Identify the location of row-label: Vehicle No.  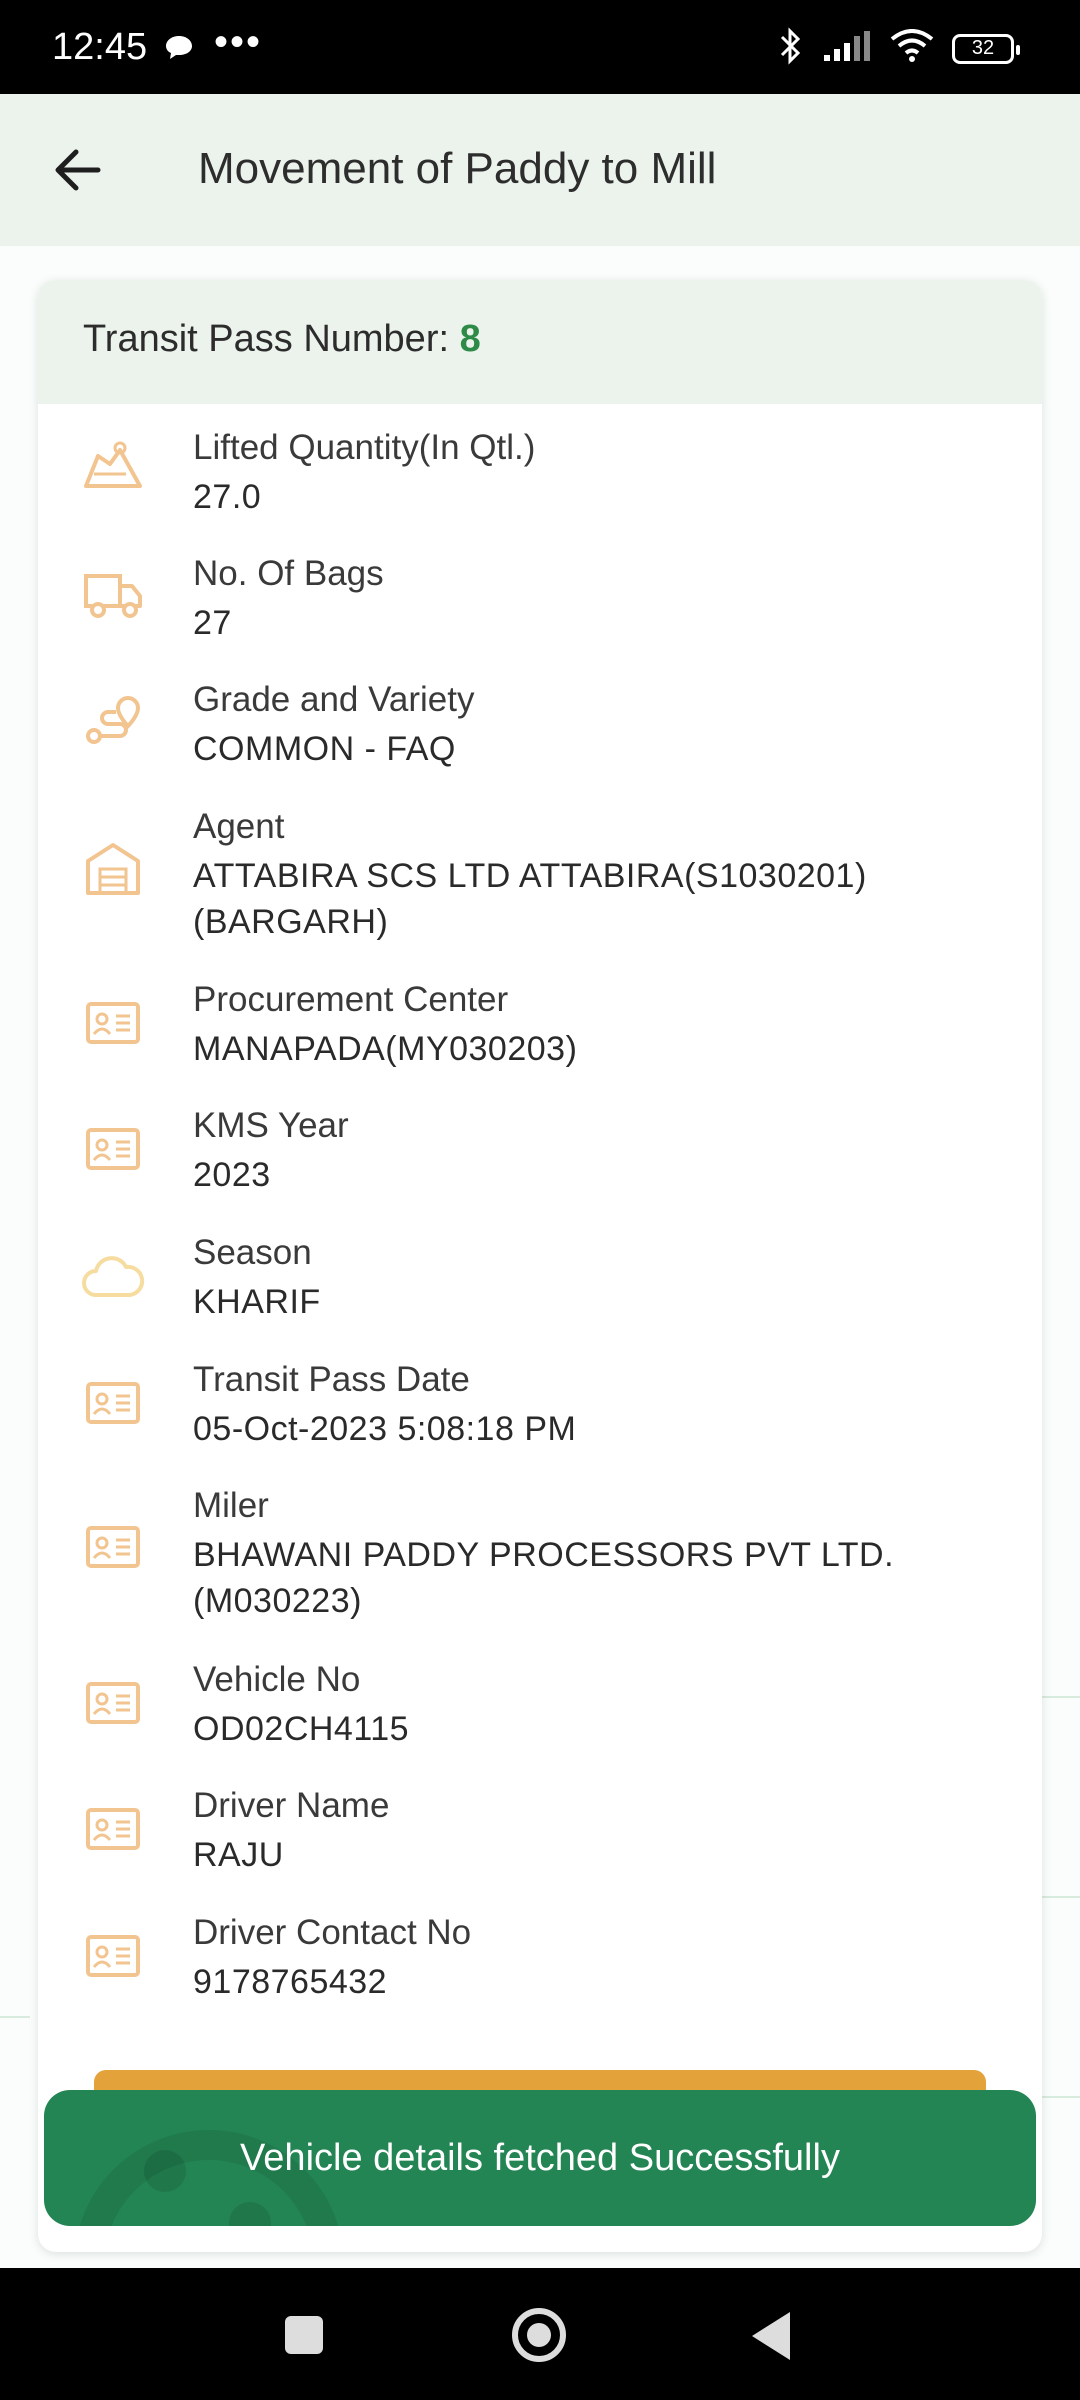
(277, 1679).